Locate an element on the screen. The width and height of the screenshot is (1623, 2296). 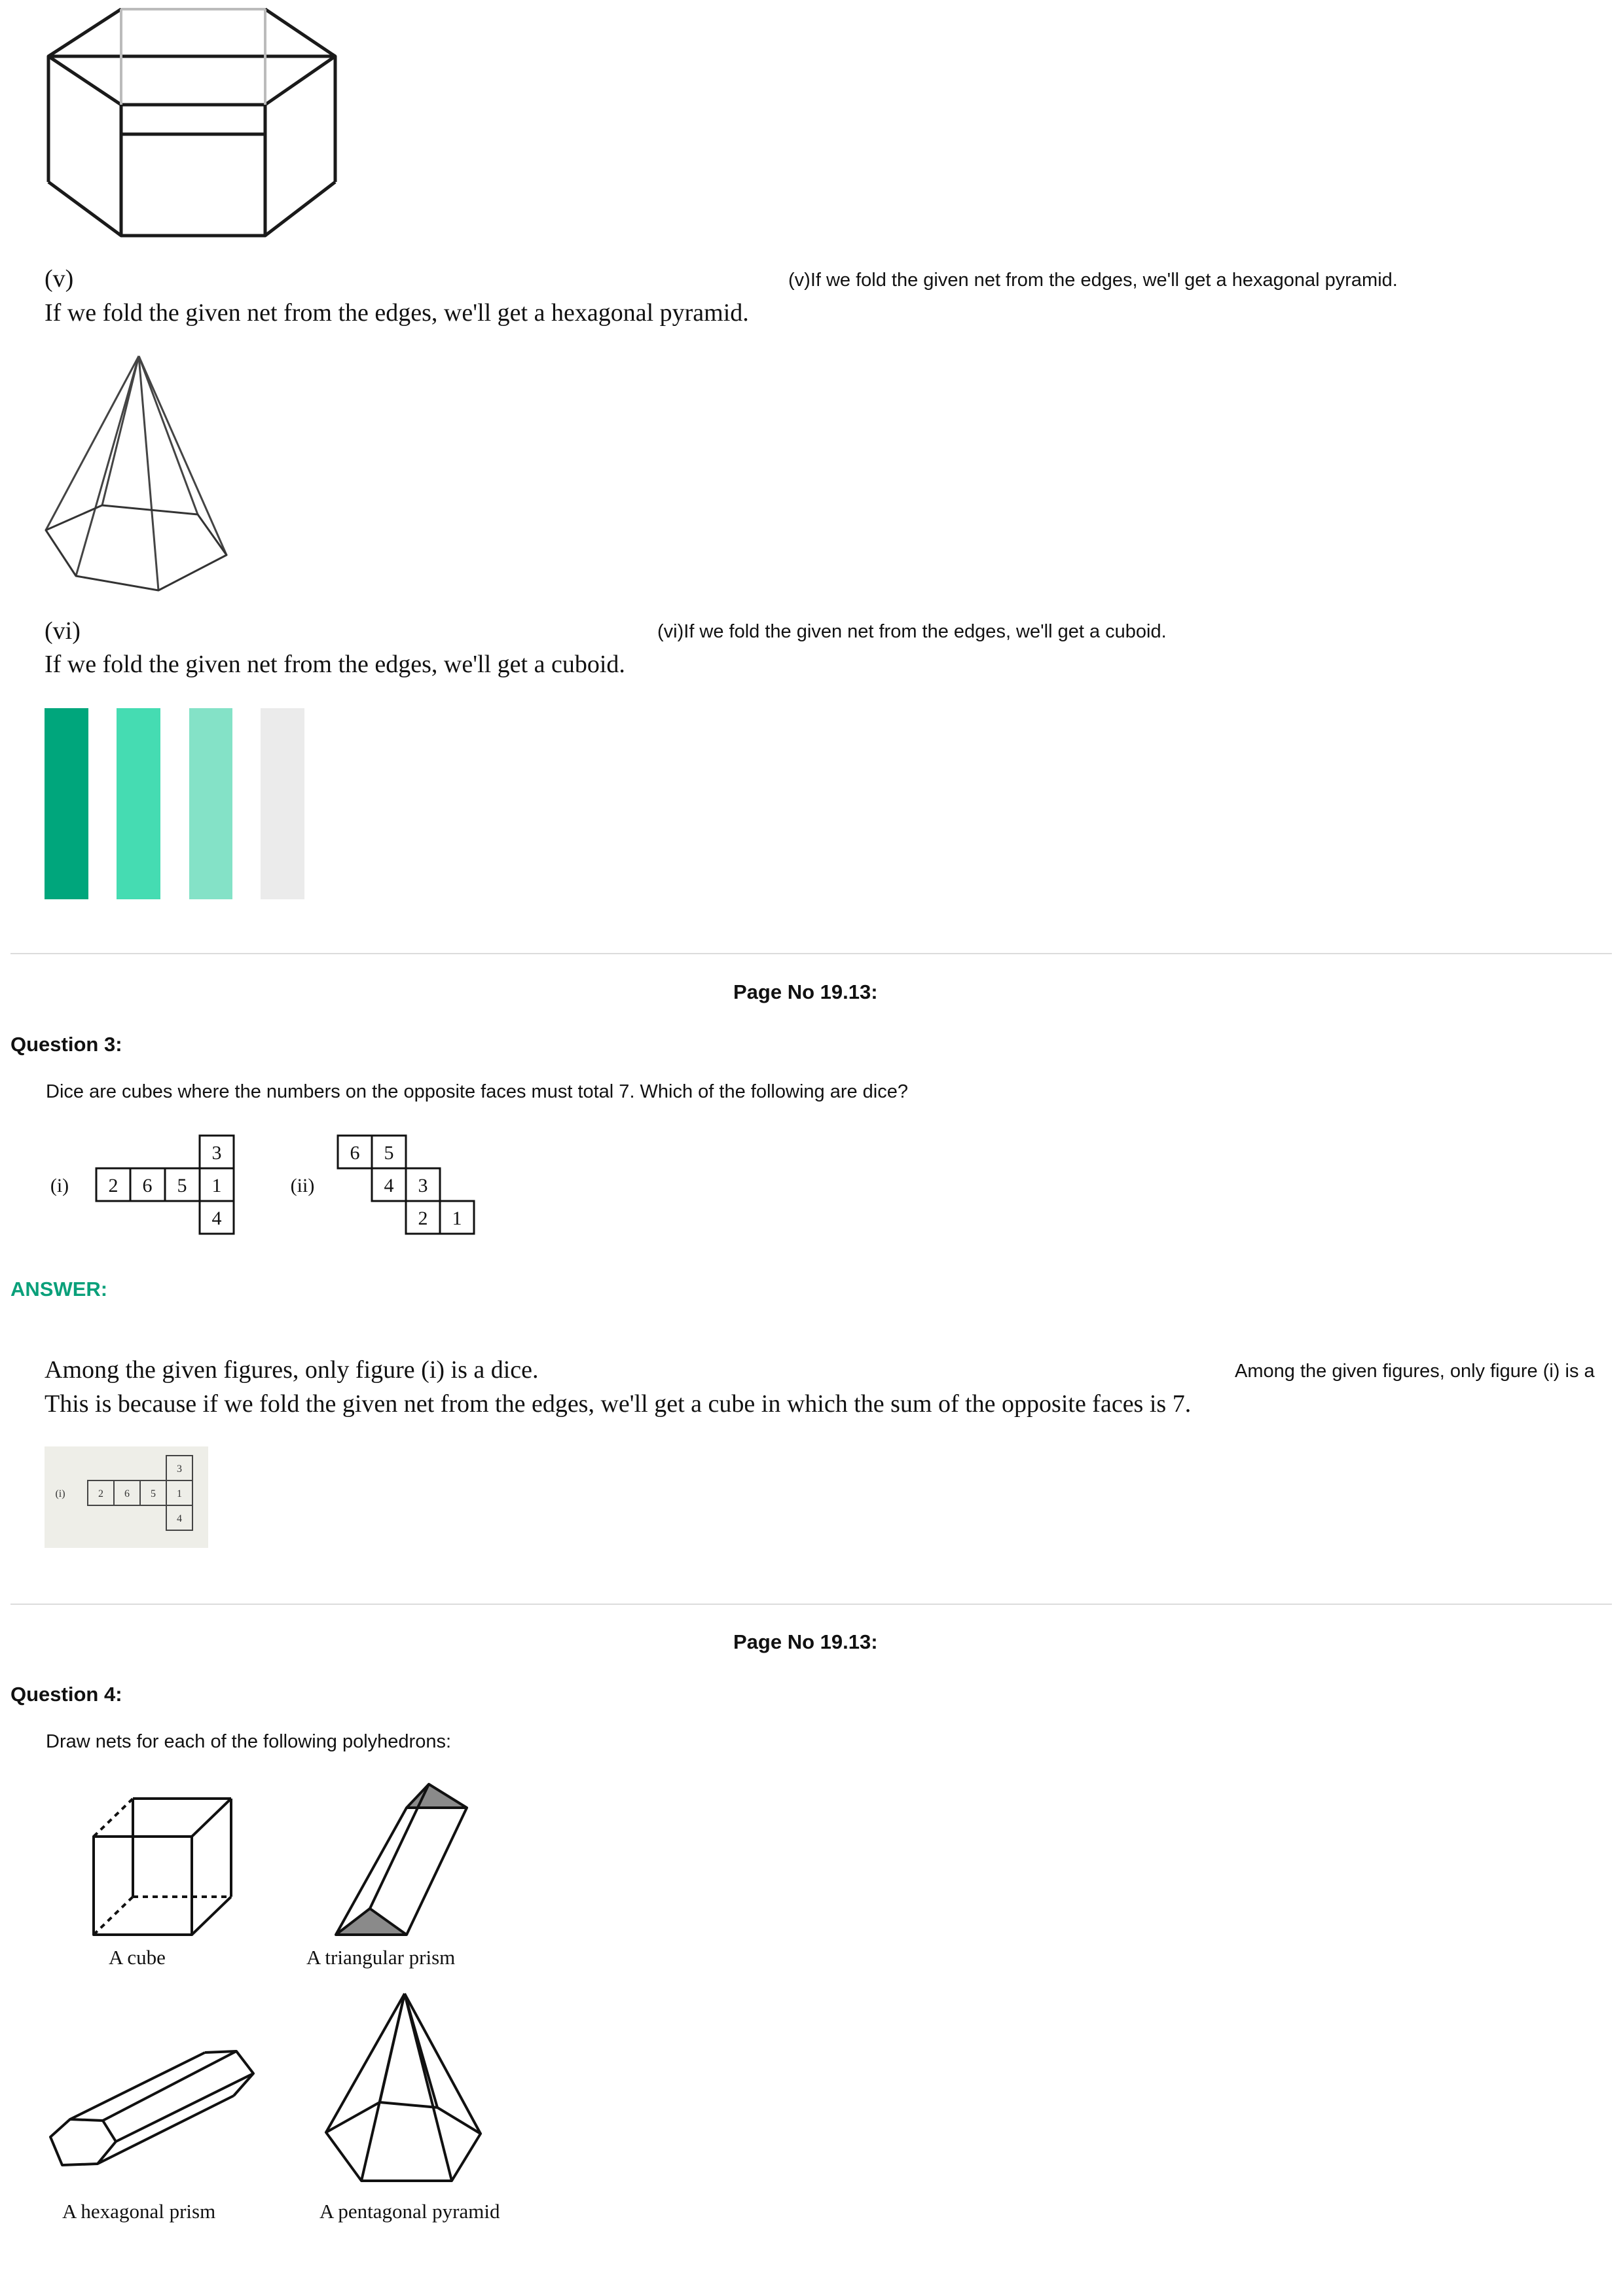
caption-hexagonal-prism: A hexagonal prism is located at coordinates (139, 2211).